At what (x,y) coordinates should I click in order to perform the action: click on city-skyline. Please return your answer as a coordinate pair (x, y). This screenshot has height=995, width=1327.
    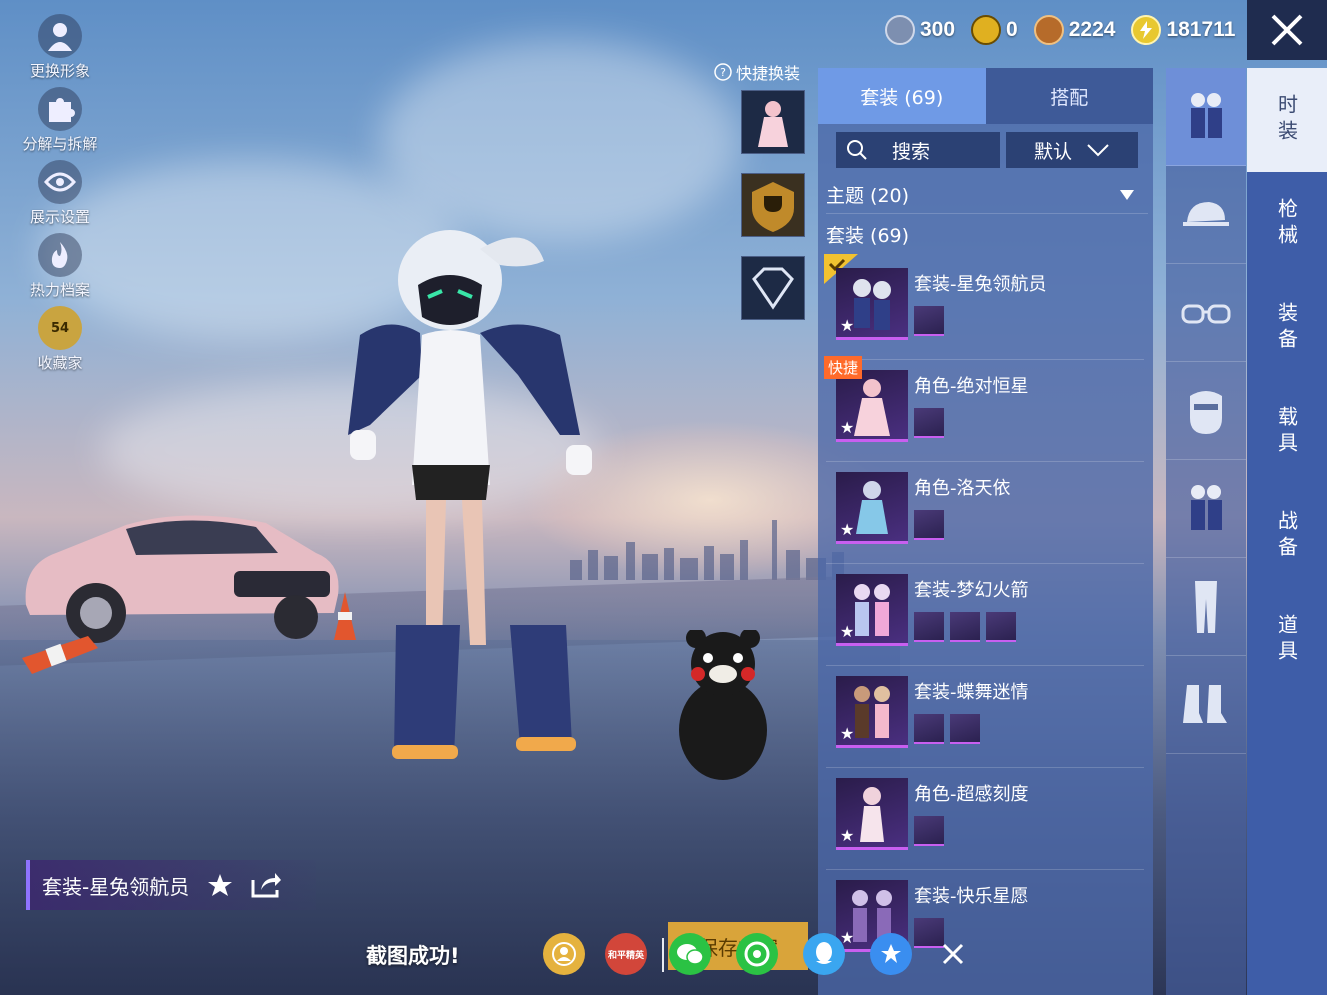
    Looking at the image, I should click on (707, 550).